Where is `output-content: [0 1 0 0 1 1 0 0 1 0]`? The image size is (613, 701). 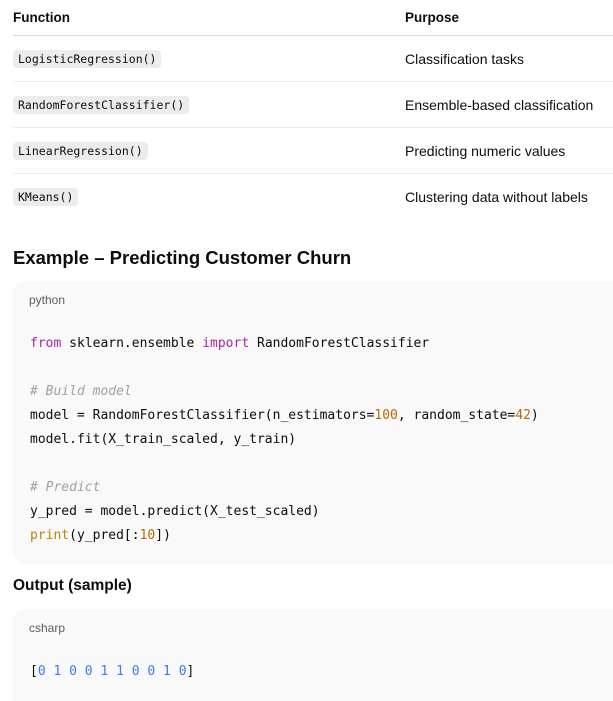 output-content: [0 1 0 0 1 1 0 0 1 0] is located at coordinates (112, 672).